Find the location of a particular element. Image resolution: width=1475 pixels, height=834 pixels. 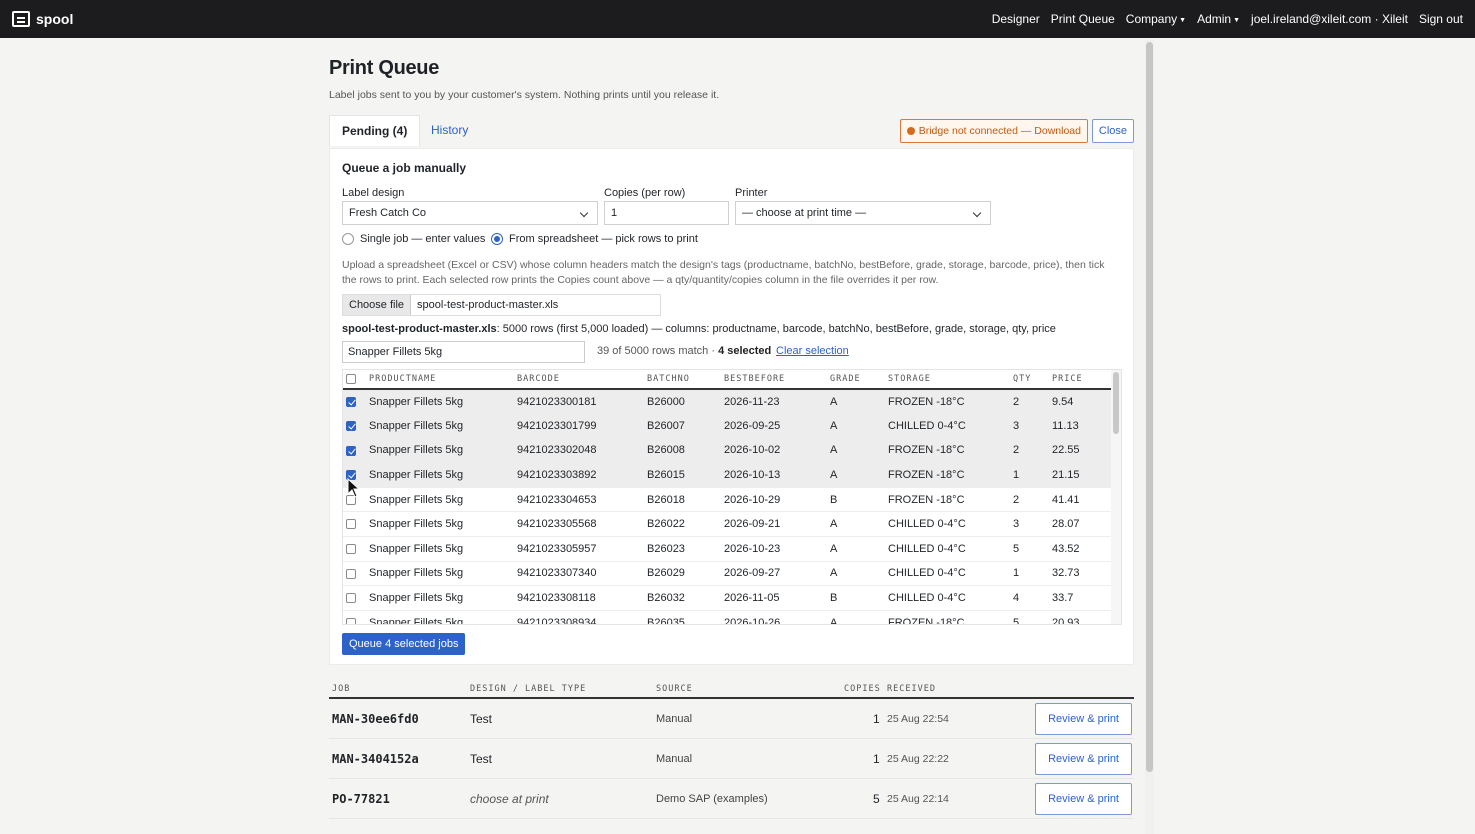

tab-pending: Pending (4) is located at coordinates (375, 130).